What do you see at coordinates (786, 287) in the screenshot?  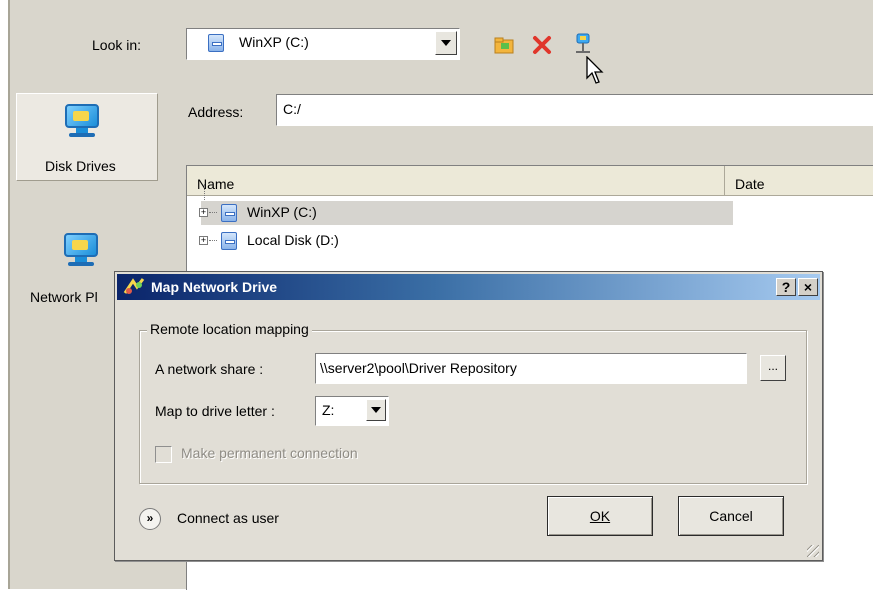 I see `help-button: ?` at bounding box center [786, 287].